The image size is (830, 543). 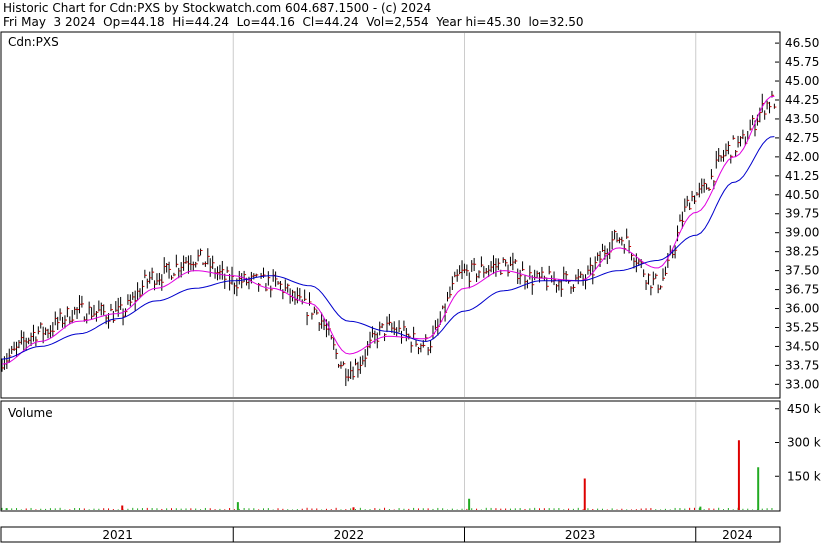 I want to click on price-tick-label: 39.00, so click(x=802, y=233).